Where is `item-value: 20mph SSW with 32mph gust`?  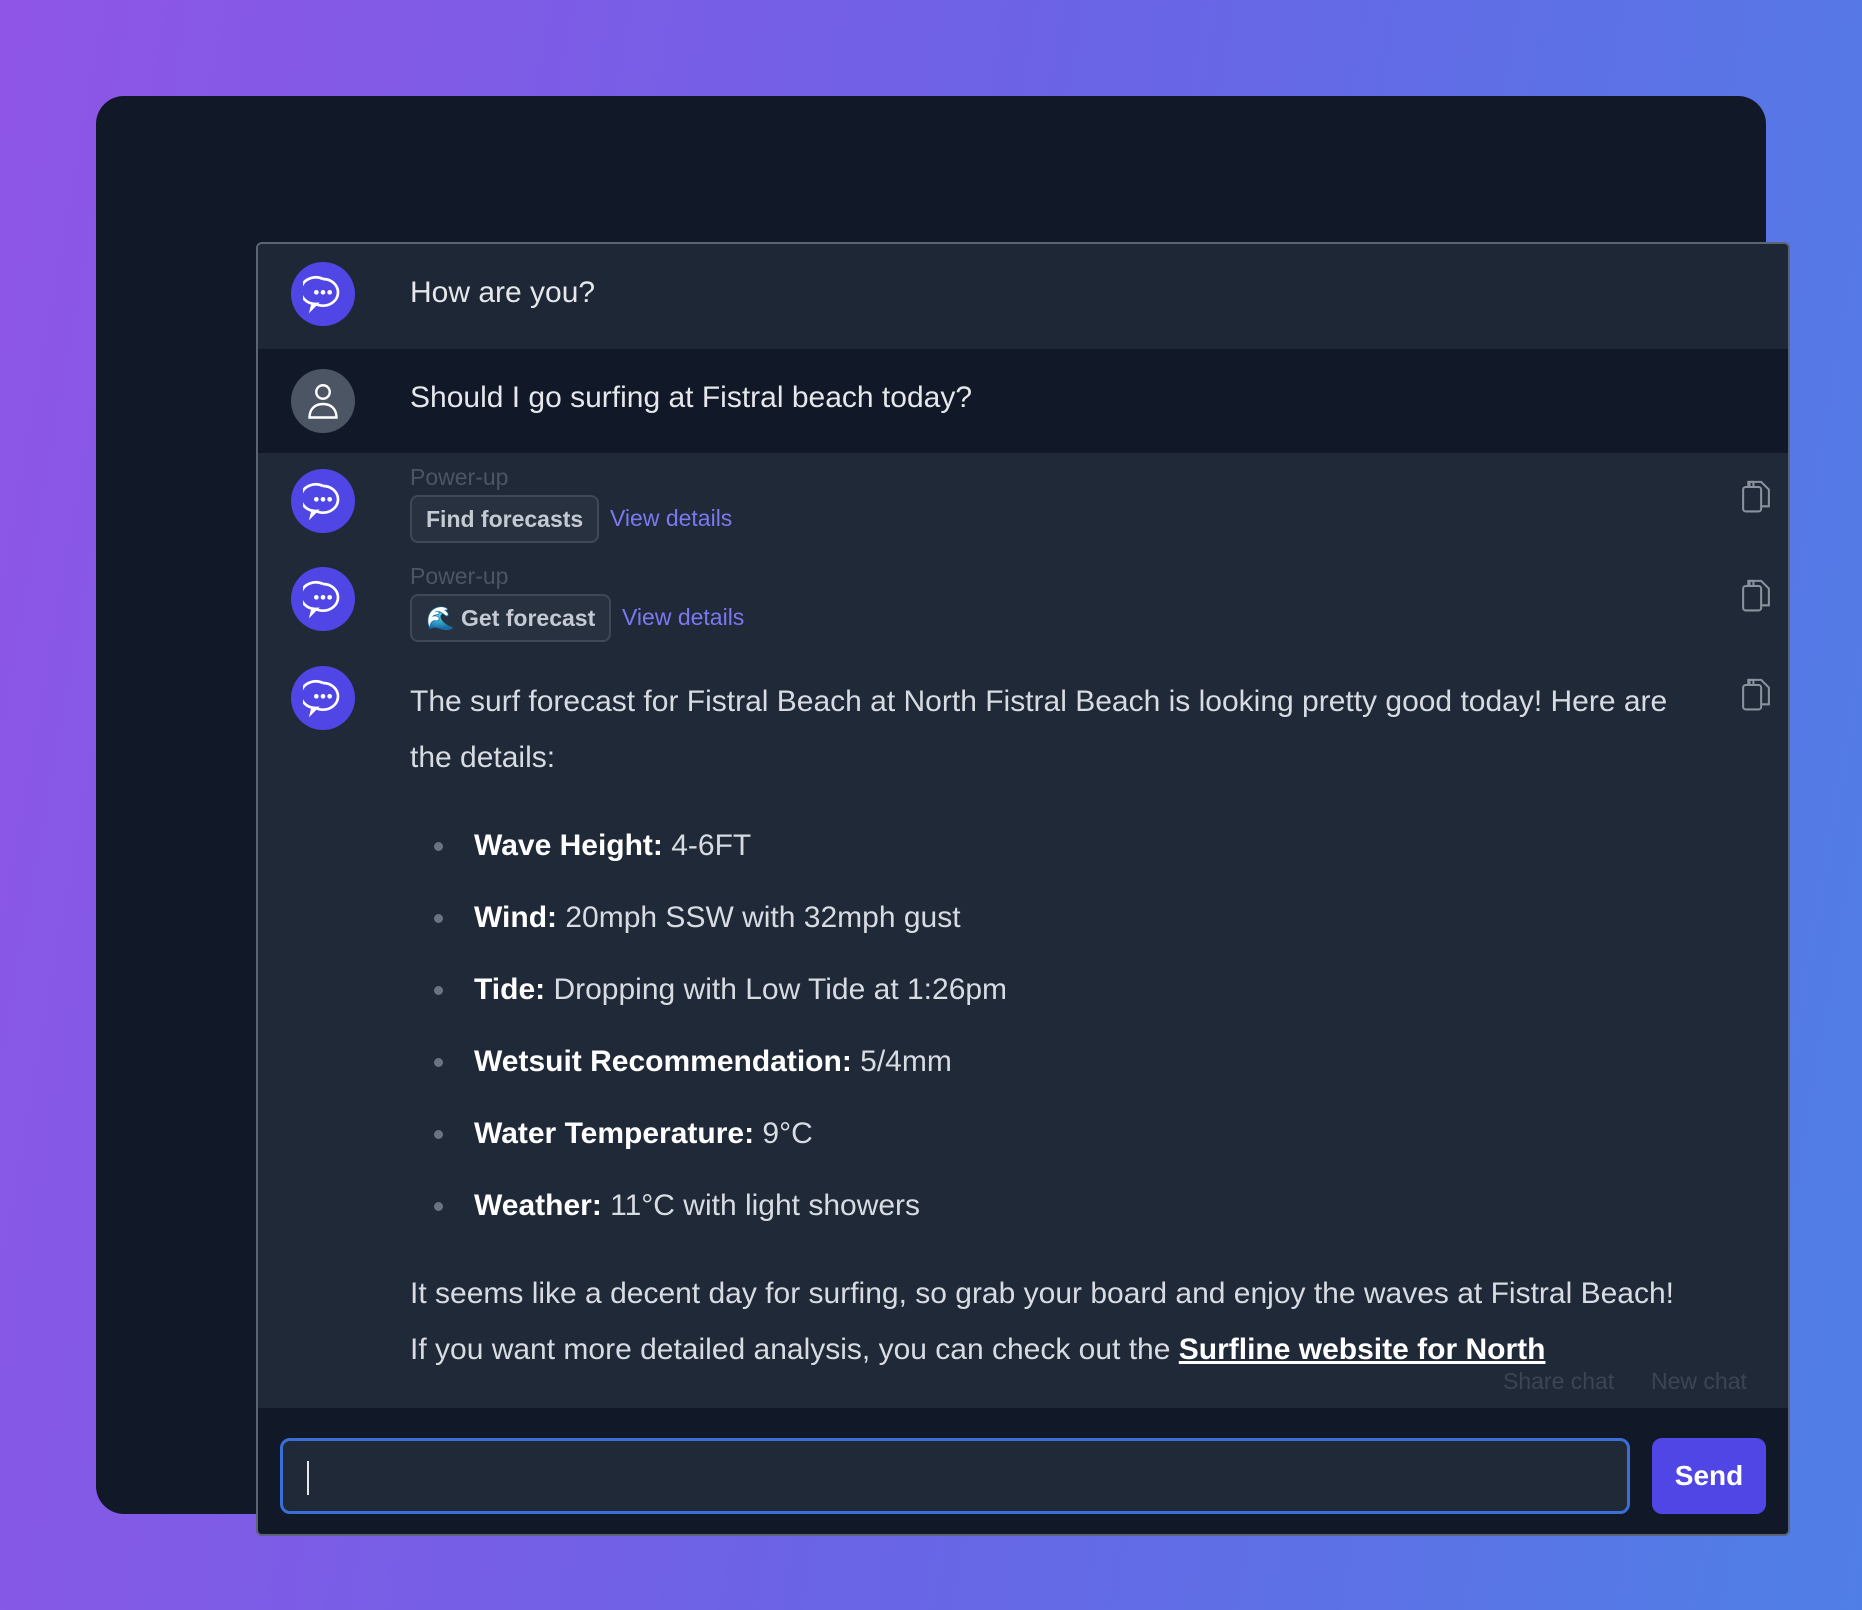 item-value: 20mph SSW with 32mph gust is located at coordinates (759, 917).